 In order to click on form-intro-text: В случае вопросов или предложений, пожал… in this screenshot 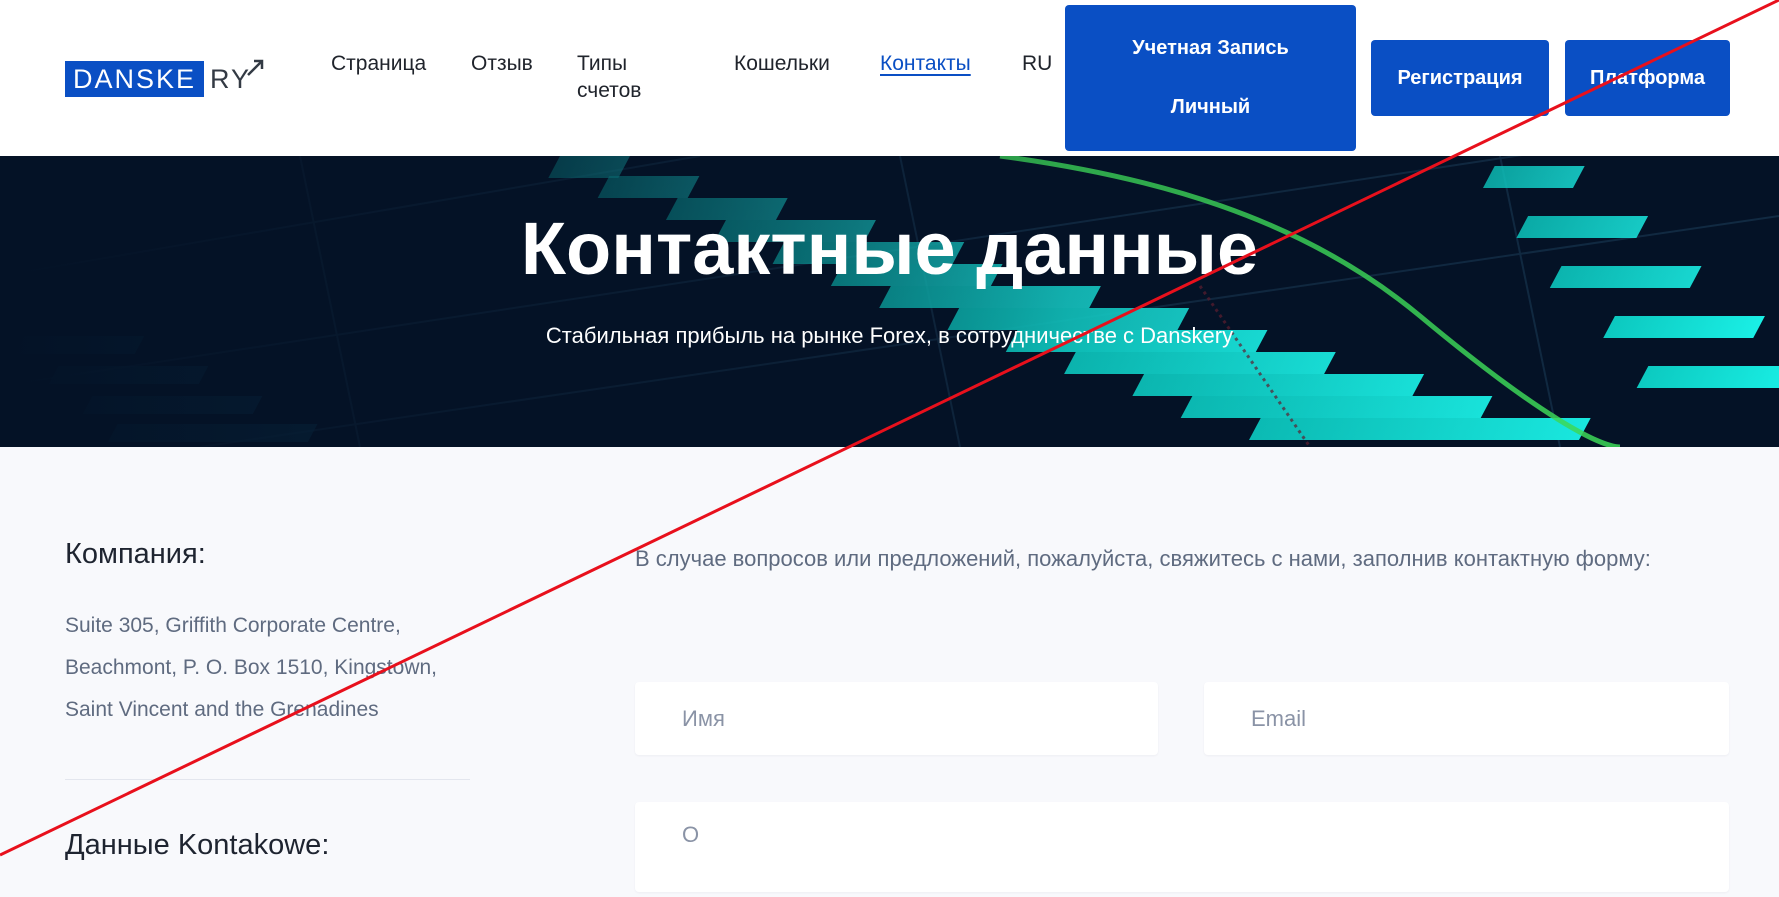, I will do `click(1143, 558)`.